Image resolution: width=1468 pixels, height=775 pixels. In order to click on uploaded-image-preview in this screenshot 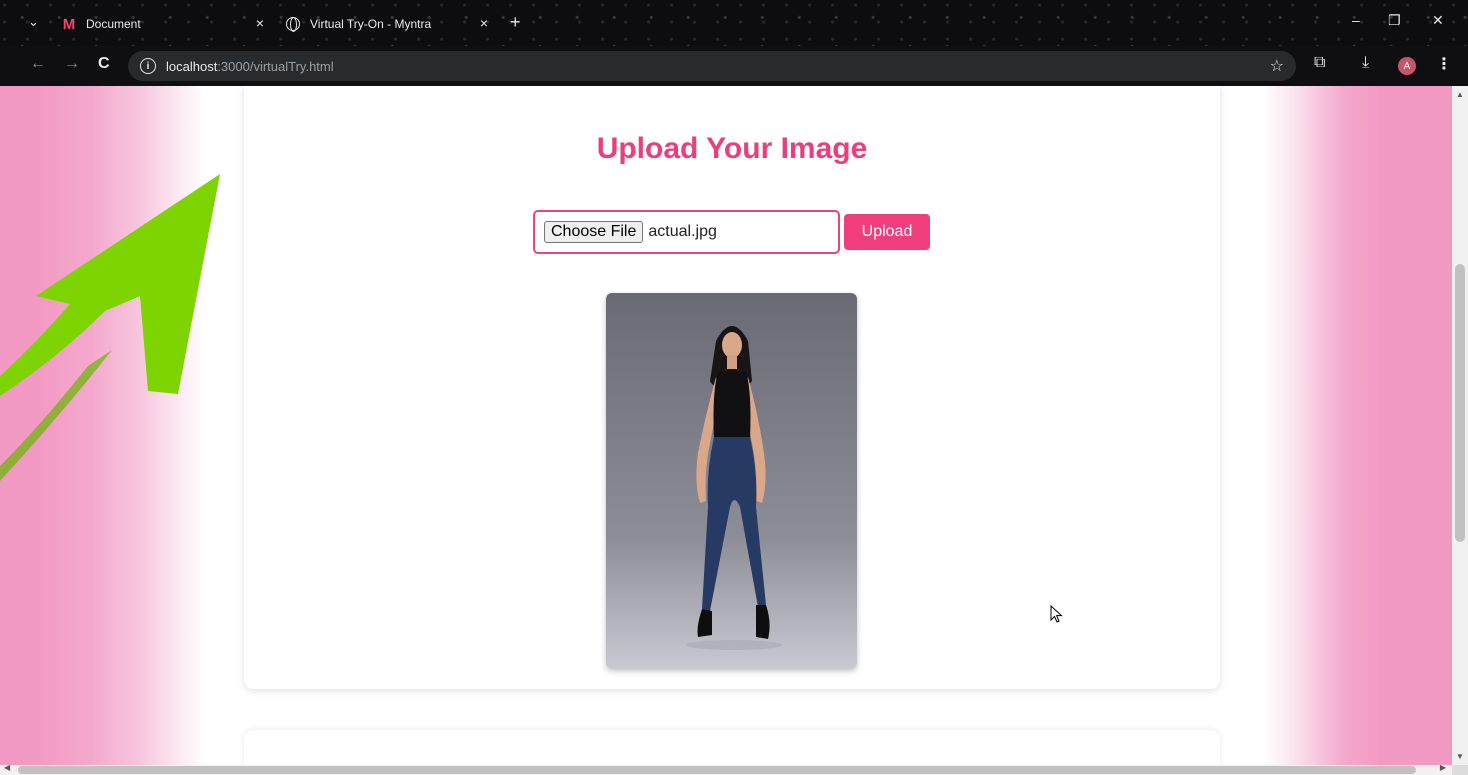, I will do `click(731, 481)`.